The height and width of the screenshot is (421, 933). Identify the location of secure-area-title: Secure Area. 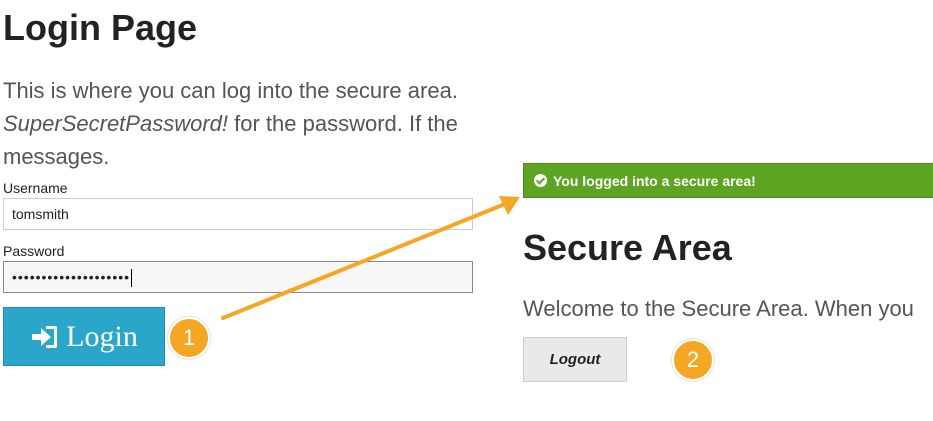
(627, 247).